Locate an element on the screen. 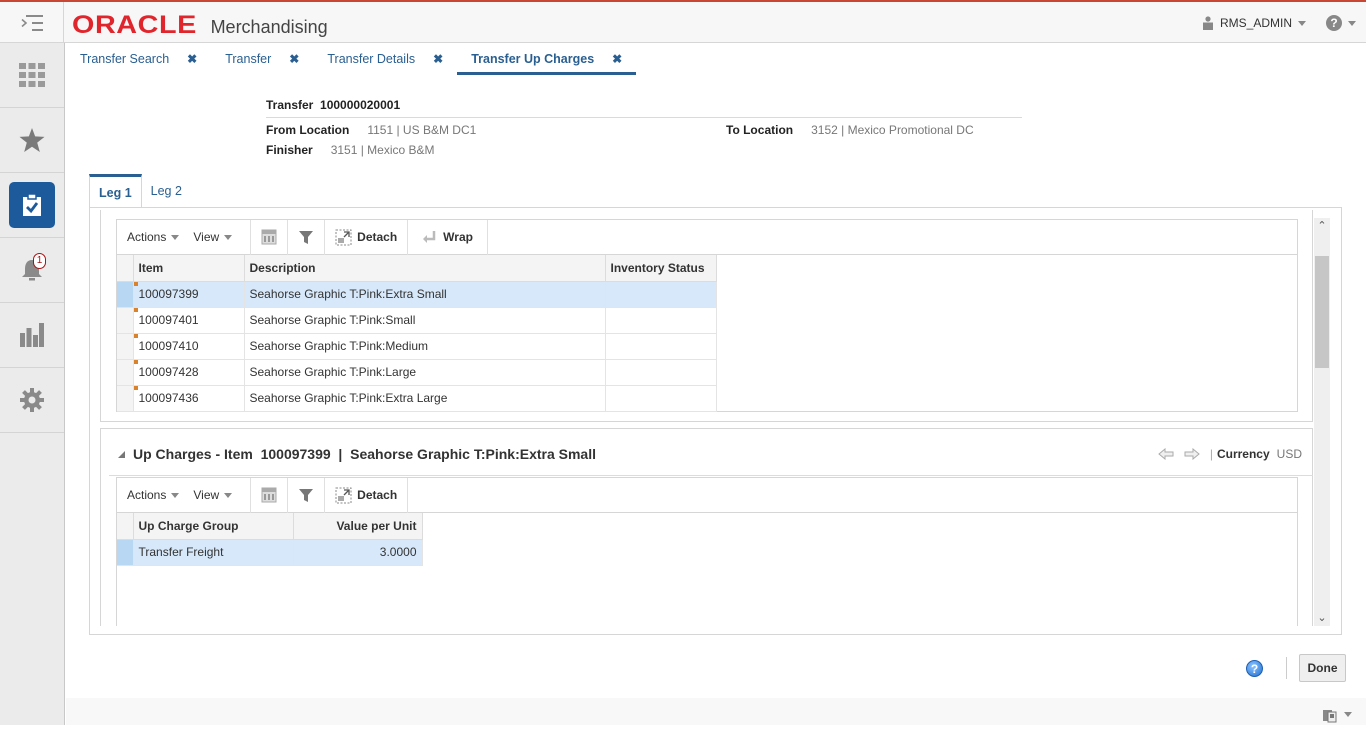  table-row: 100097410 Seahorse Graphic T:Pink:Medium is located at coordinates (417, 346).